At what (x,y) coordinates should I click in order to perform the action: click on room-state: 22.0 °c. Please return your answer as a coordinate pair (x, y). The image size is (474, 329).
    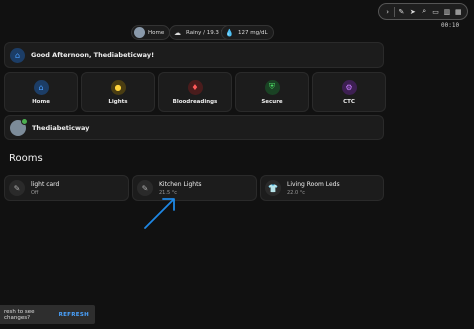
    Looking at the image, I should click on (296, 192).